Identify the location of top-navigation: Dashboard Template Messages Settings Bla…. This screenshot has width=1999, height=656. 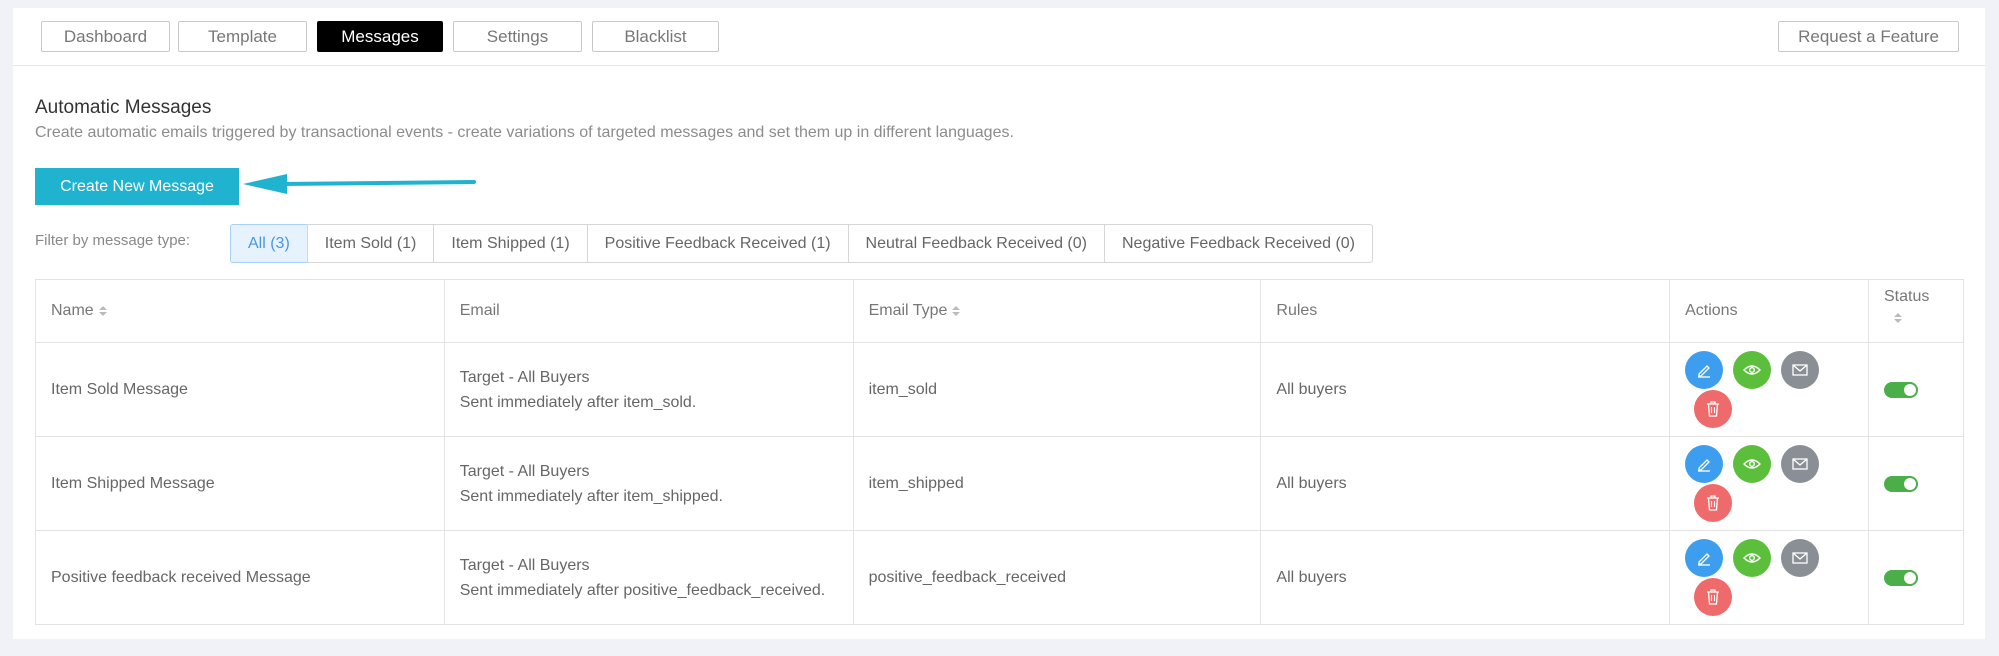
(999, 37).